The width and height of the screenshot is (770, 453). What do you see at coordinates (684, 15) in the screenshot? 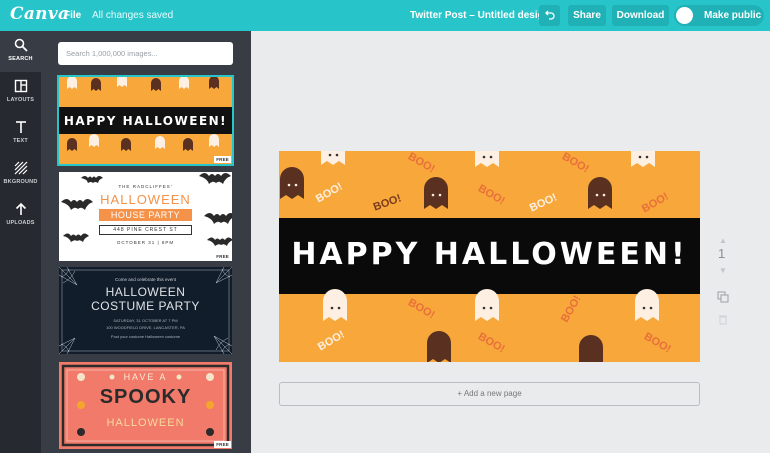
I see `toggle-knob` at bounding box center [684, 15].